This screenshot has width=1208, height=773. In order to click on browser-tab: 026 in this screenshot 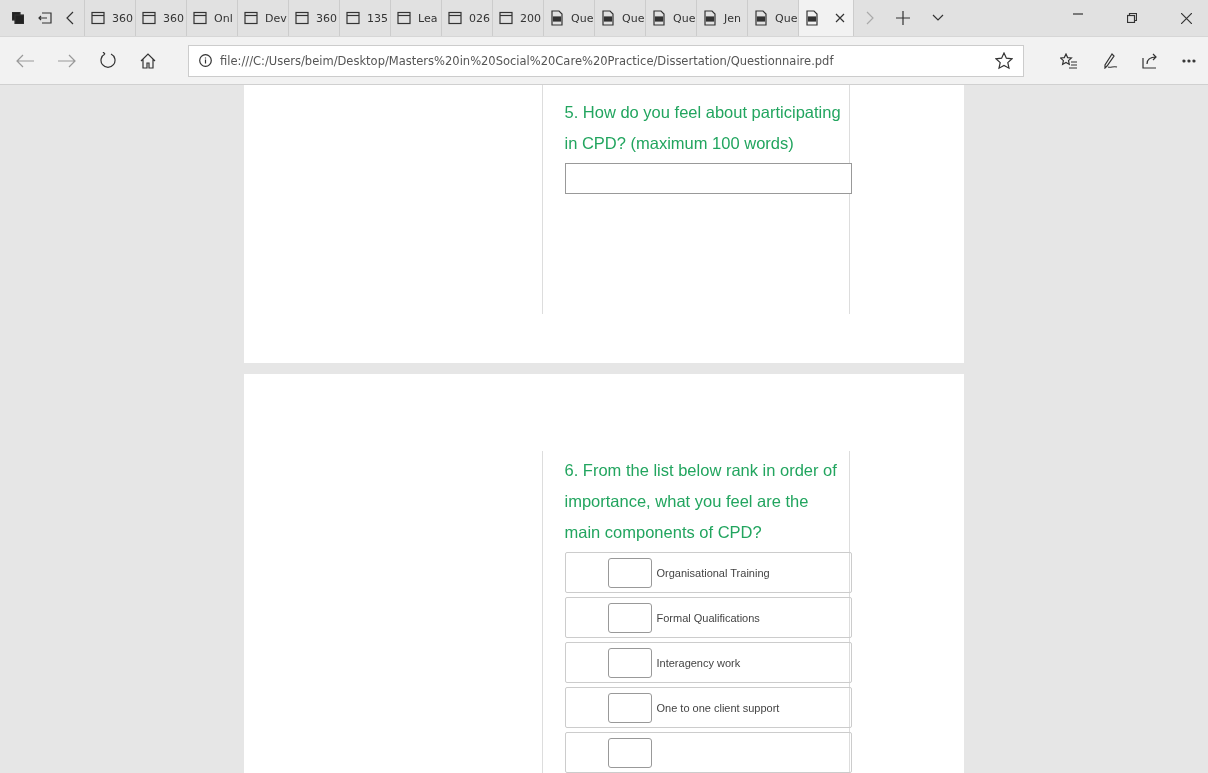, I will do `click(467, 18)`.